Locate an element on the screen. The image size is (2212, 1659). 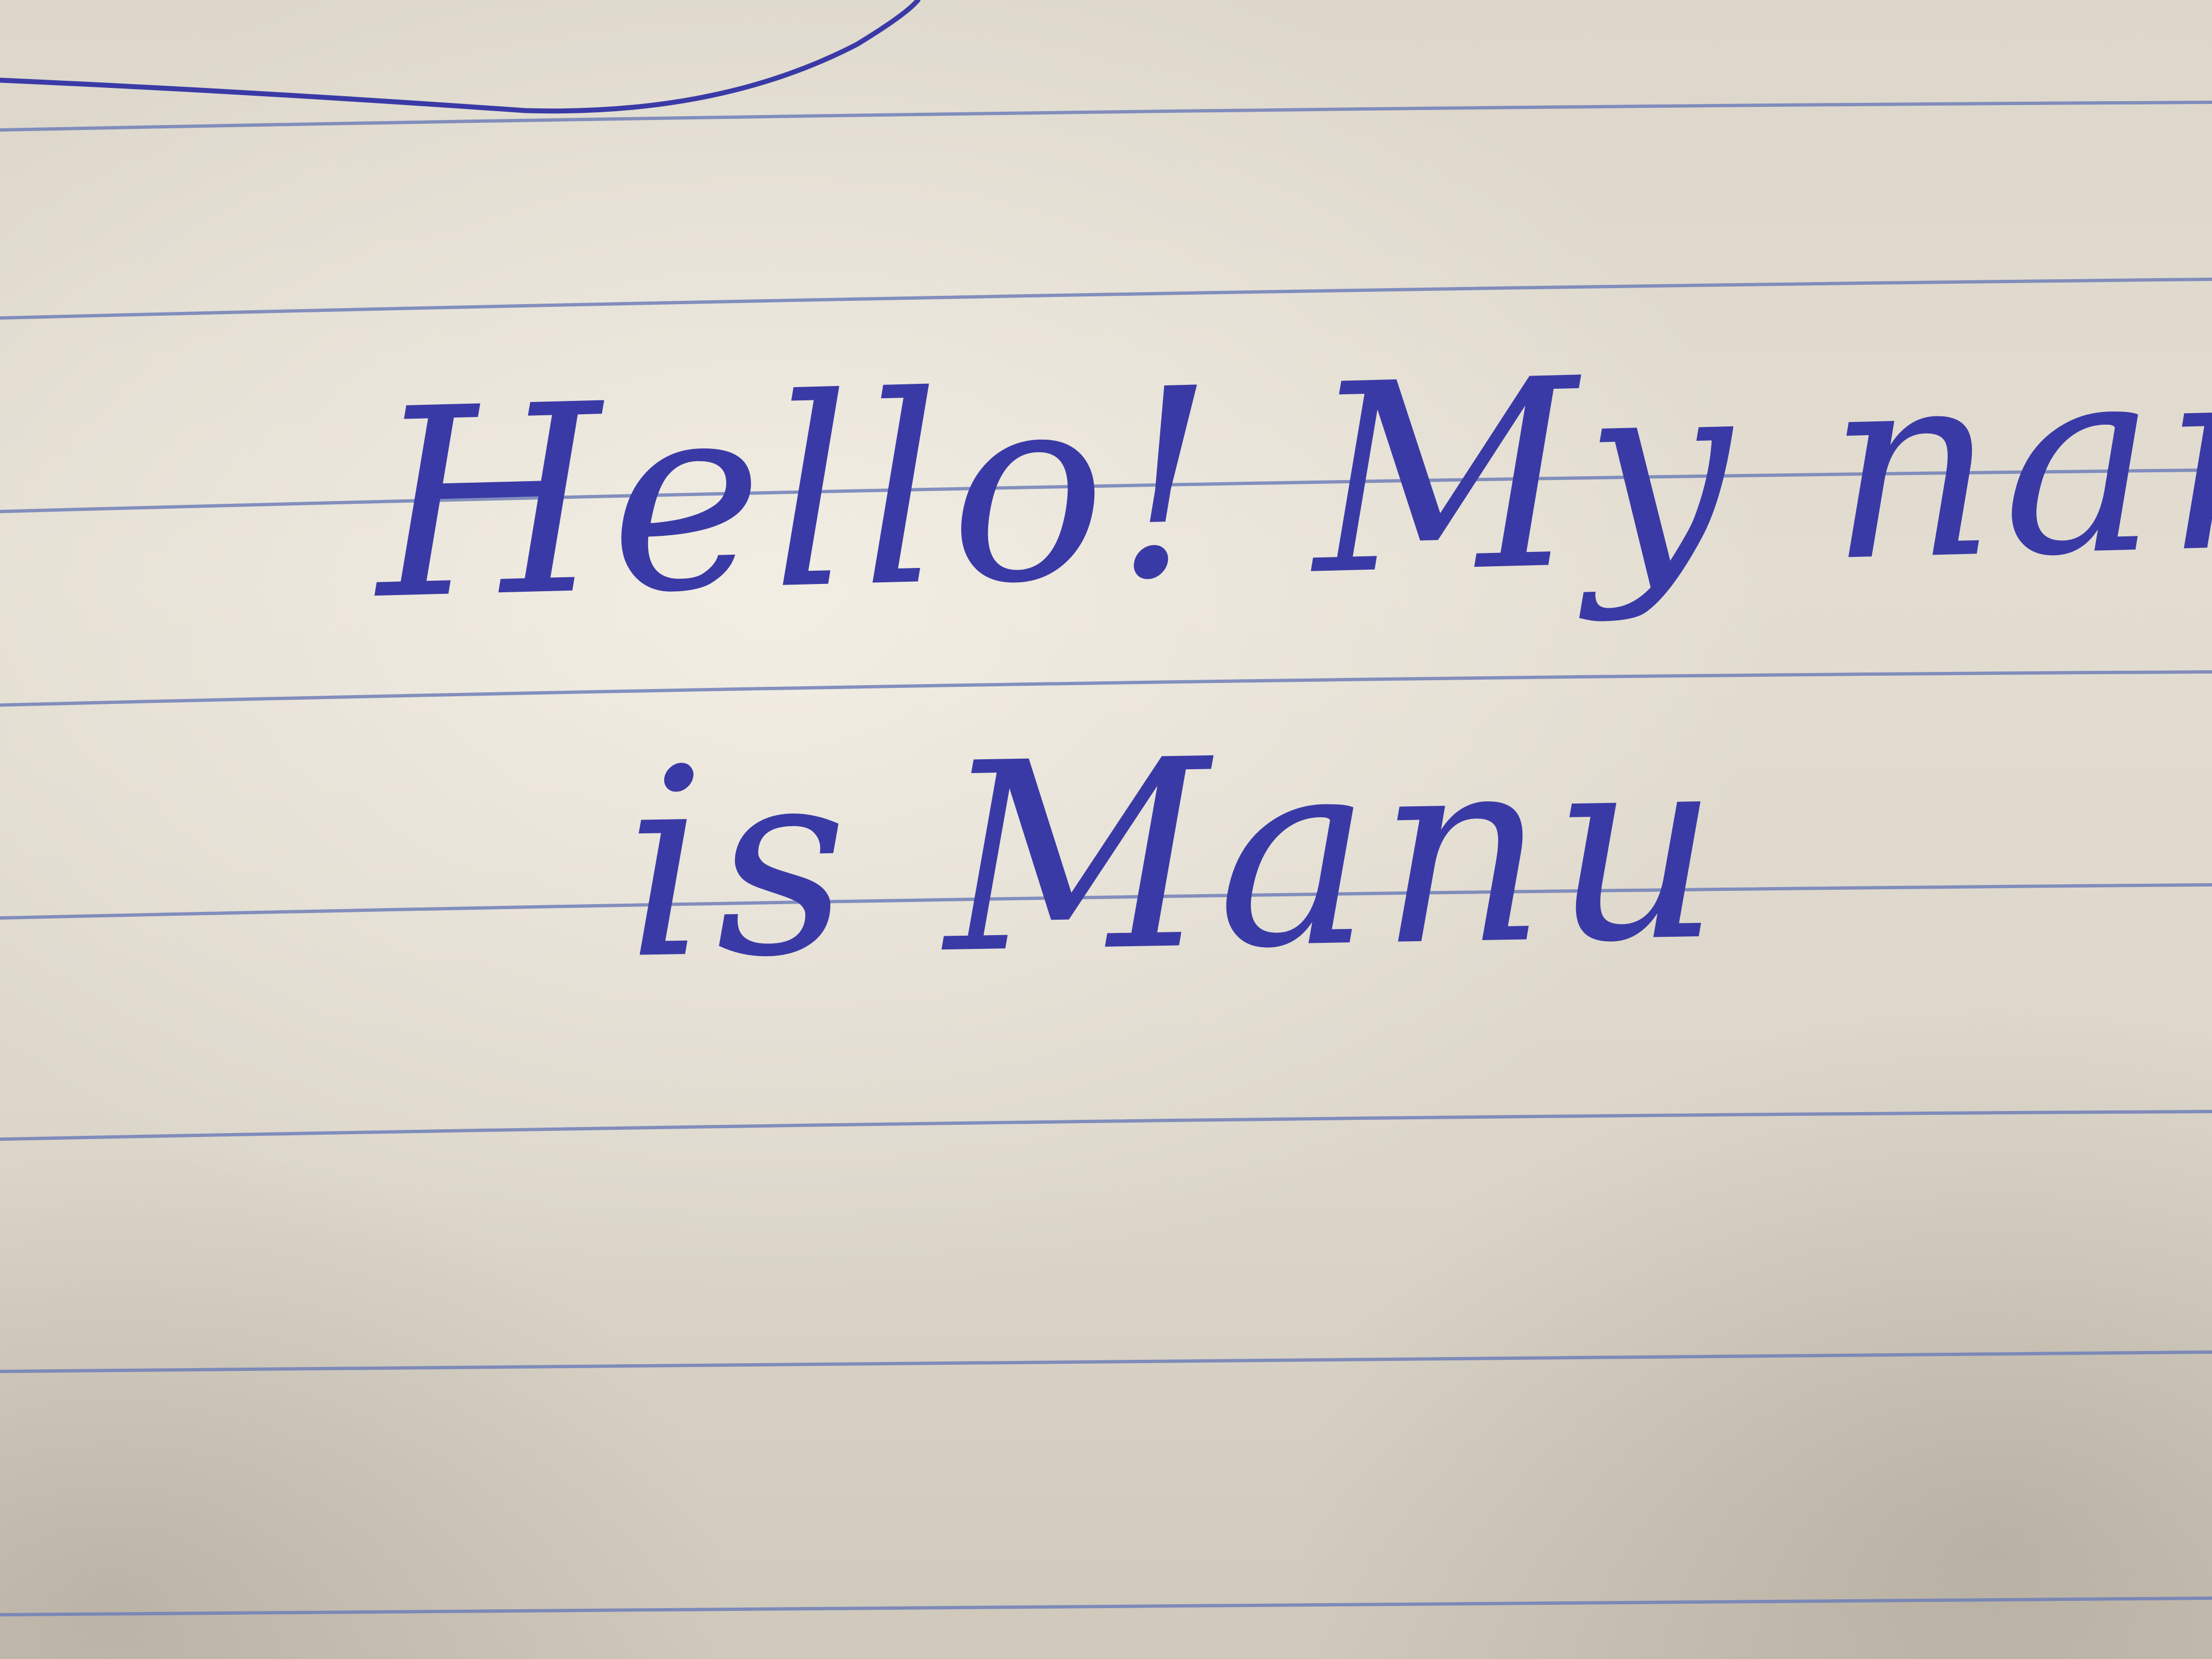
drawn-curve-stroke is located at coordinates (461, 57).